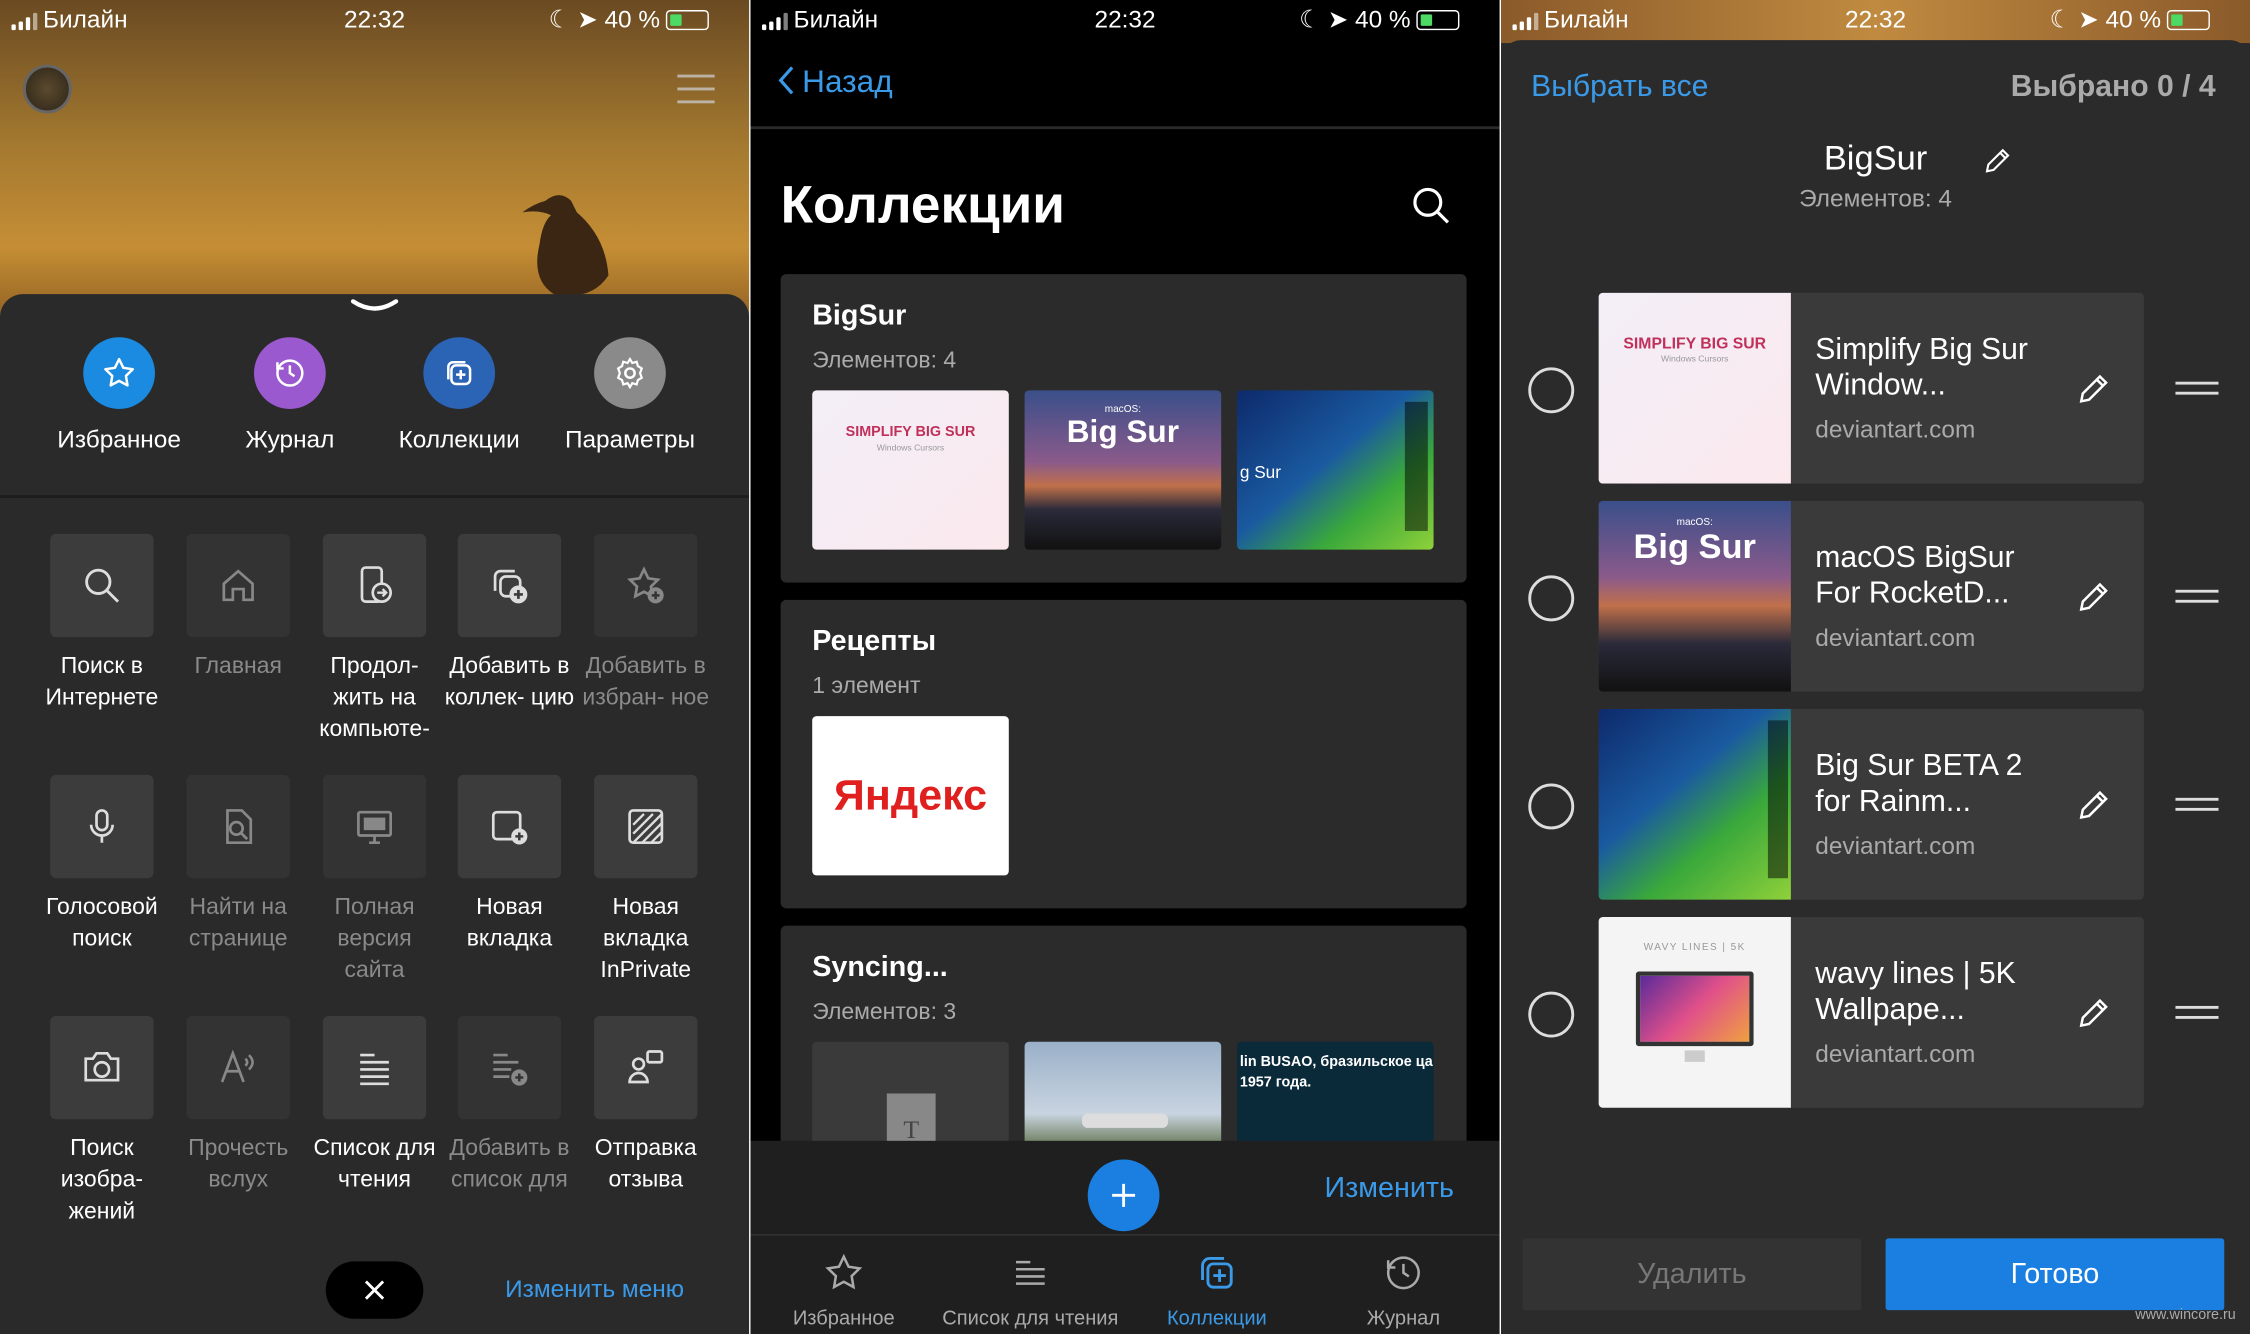  I want to click on battery: ☾ ➤ 40 %, so click(2130, 20).